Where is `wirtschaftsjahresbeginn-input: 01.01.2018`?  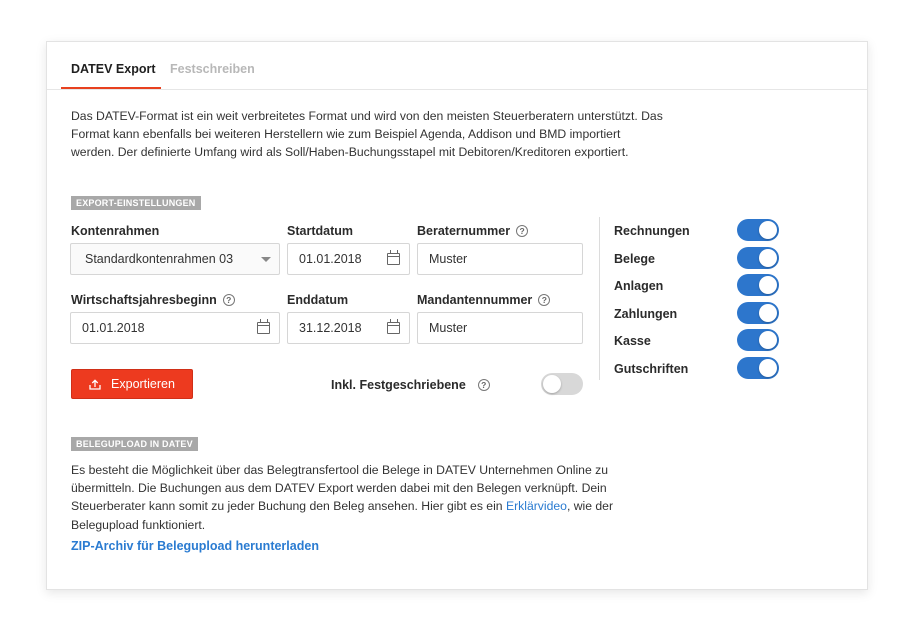
wirtschaftsjahresbeginn-input: 01.01.2018 is located at coordinates (175, 328).